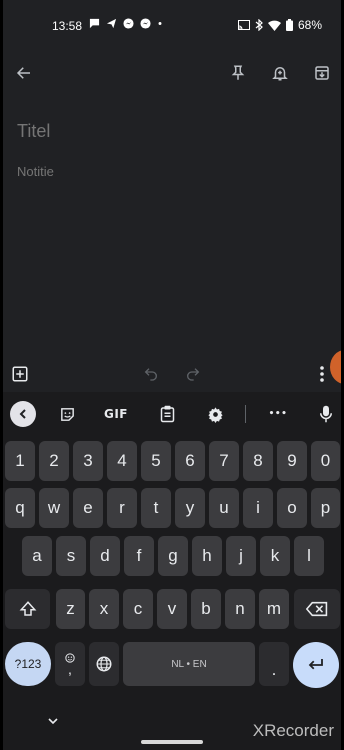 The width and height of the screenshot is (344, 750). What do you see at coordinates (289, 25) in the screenshot?
I see `battery-icon` at bounding box center [289, 25].